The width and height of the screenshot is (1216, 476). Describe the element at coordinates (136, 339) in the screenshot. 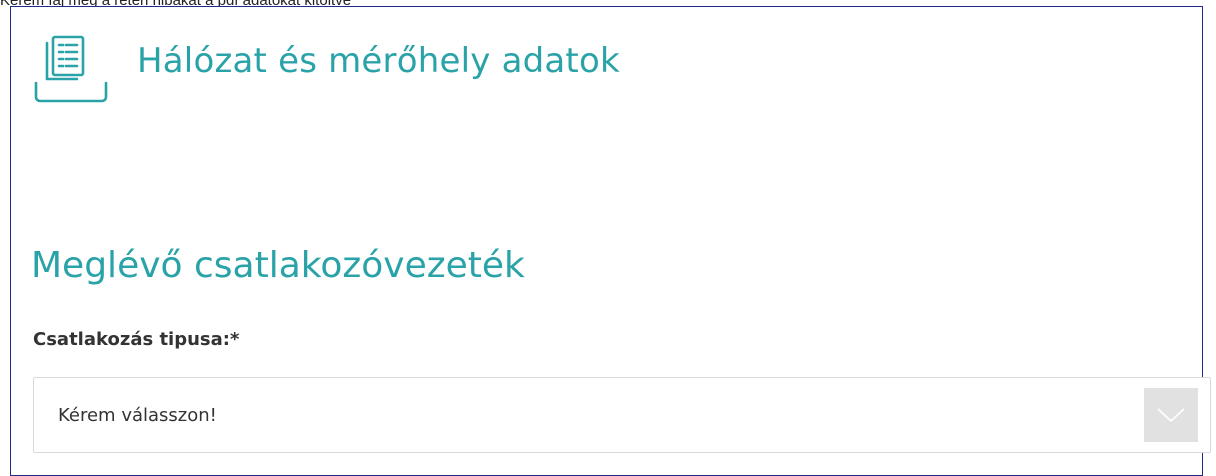

I see `connection-type-label: Csatlakozás tipusa:*` at that location.